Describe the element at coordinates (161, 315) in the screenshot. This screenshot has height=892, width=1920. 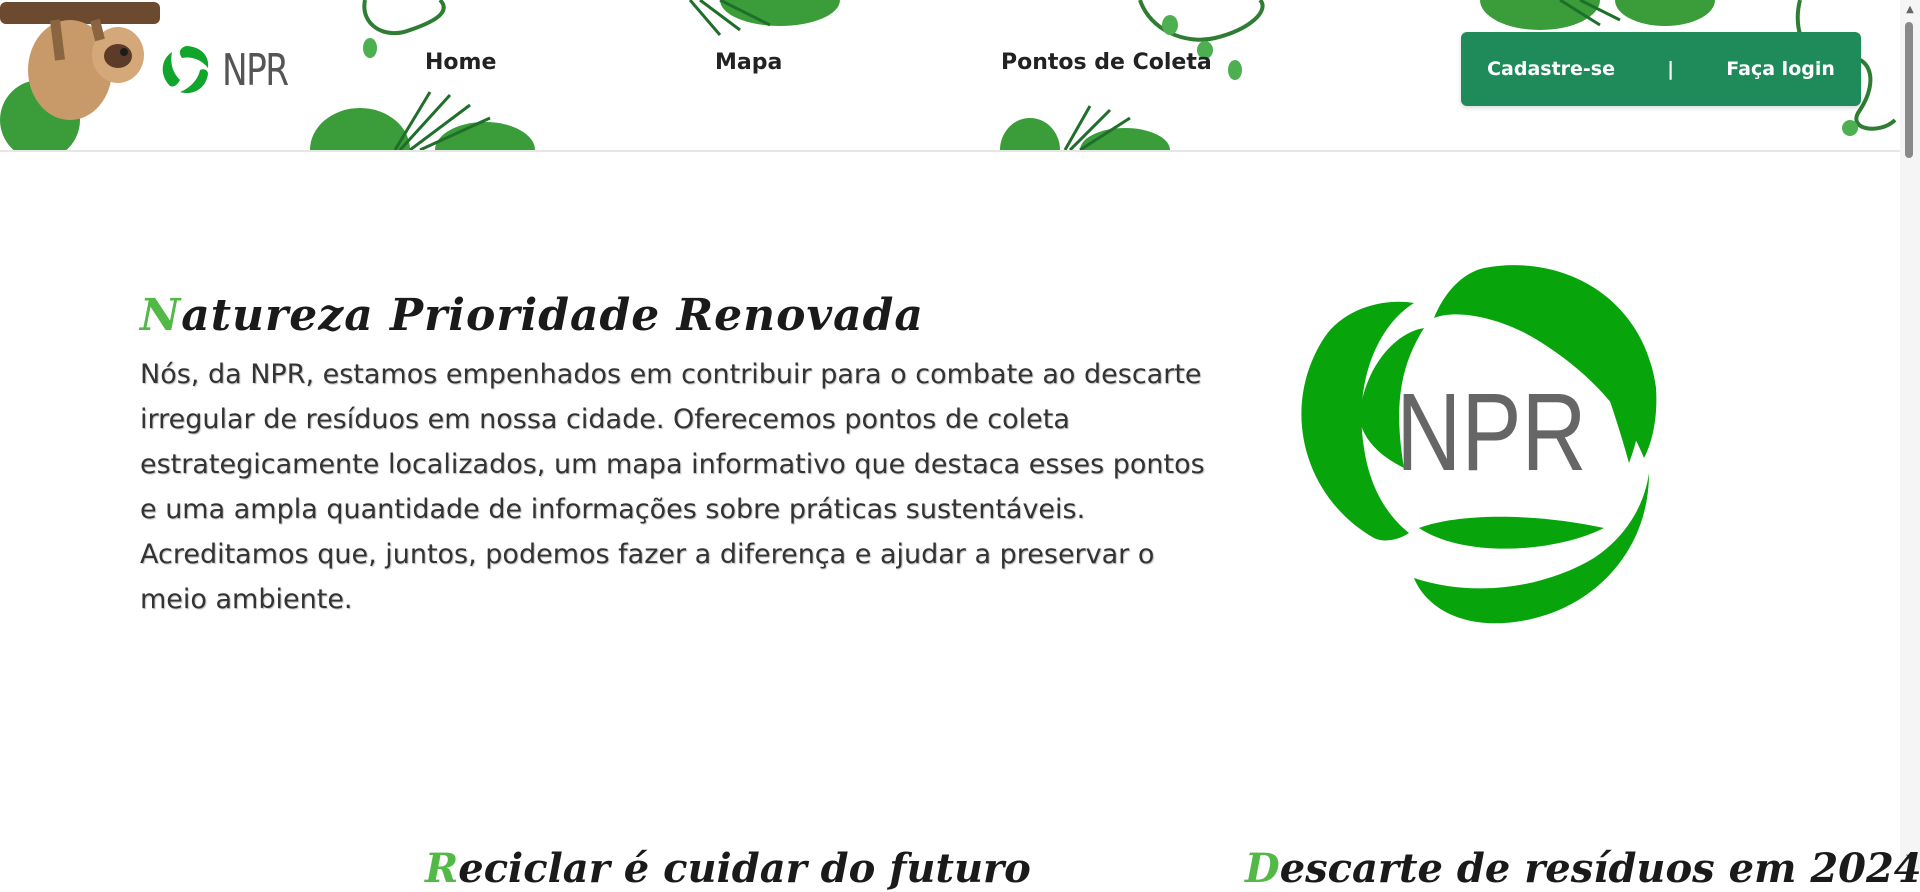
I see `hero-title-initial: N` at that location.